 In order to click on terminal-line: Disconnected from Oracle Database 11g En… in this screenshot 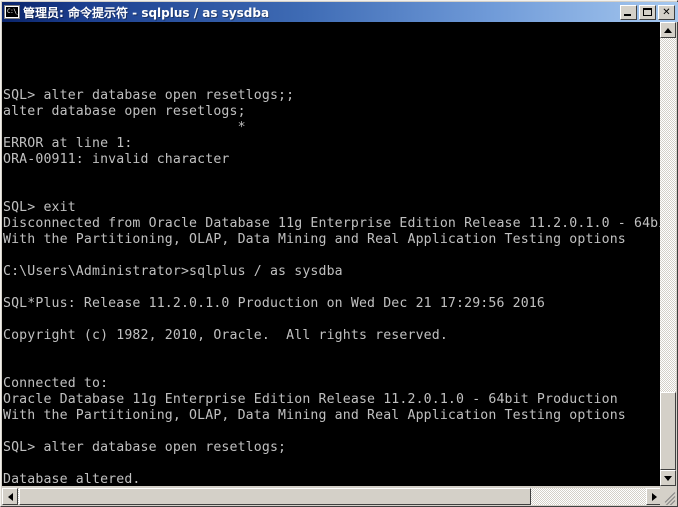, I will do `click(332, 223)`.